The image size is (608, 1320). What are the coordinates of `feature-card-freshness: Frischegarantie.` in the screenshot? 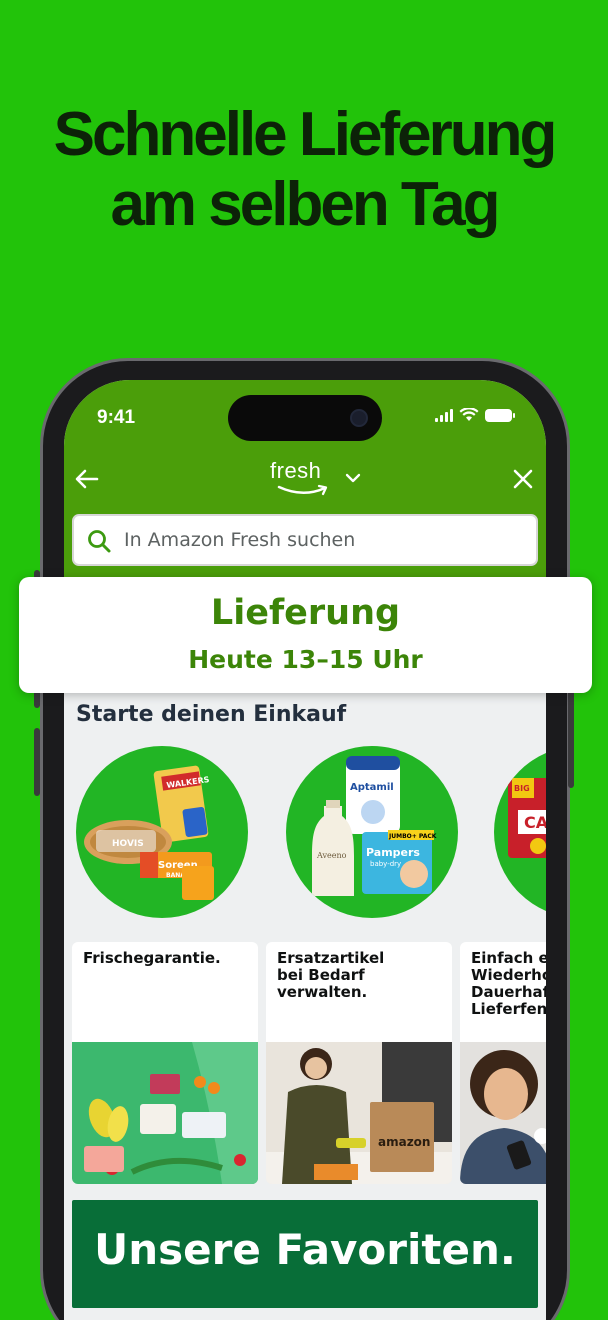 It's located at (165, 1063).